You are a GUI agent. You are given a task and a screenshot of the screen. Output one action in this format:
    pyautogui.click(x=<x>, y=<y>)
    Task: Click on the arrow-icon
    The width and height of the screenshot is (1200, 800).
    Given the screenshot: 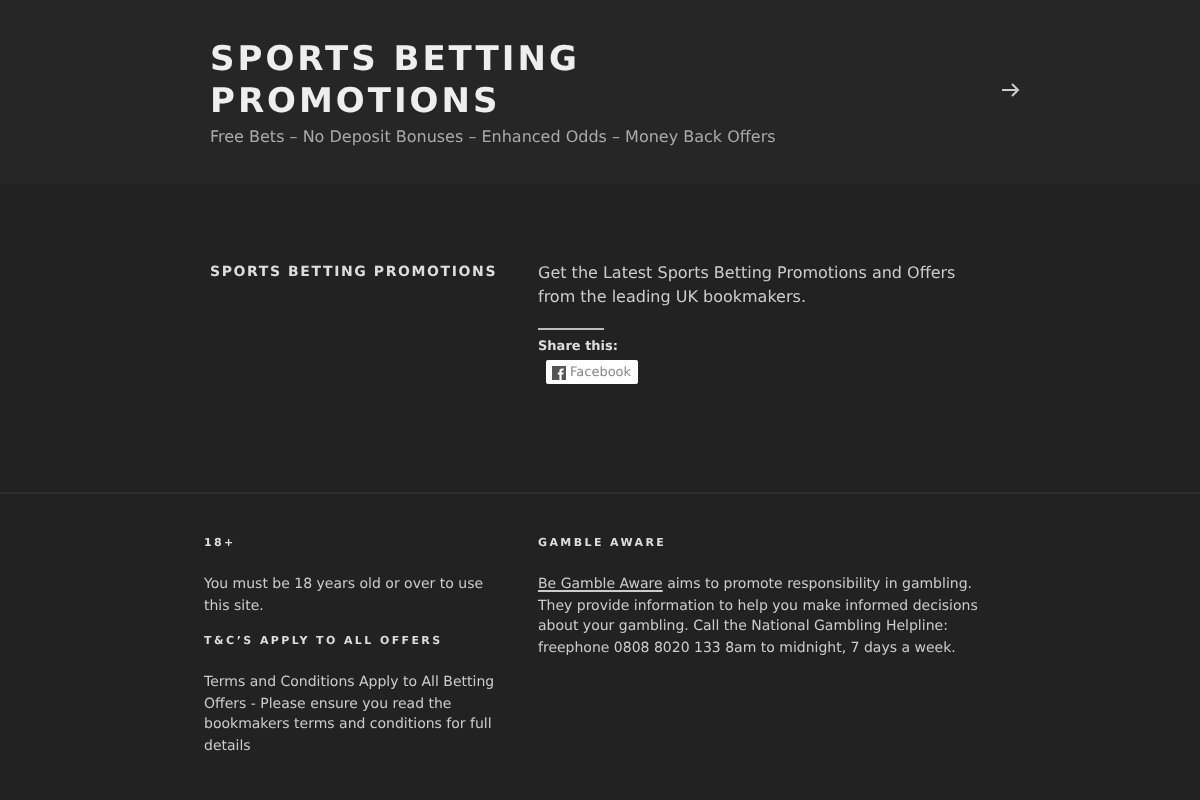 What is the action you would take?
    pyautogui.click(x=1011, y=90)
    